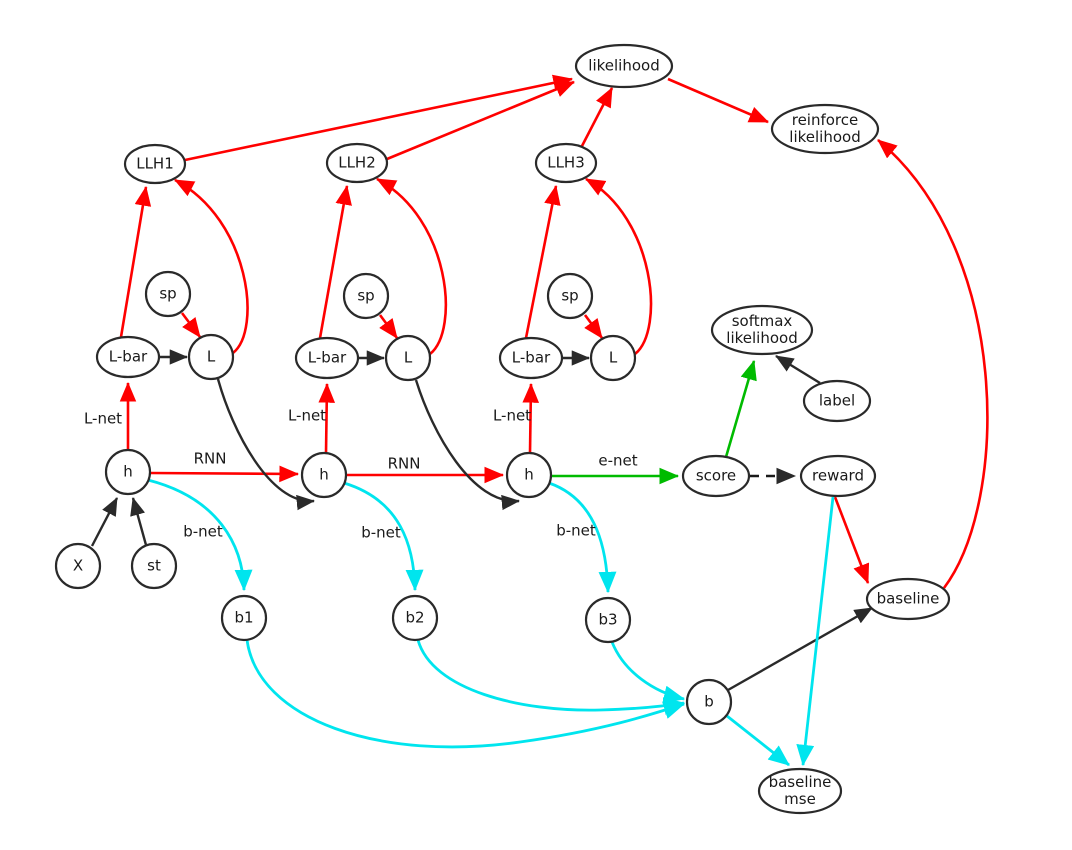 This screenshot has height=850, width=1072. What do you see at coordinates (762, 321) in the screenshot?
I see `node-label-softmax: softmax` at bounding box center [762, 321].